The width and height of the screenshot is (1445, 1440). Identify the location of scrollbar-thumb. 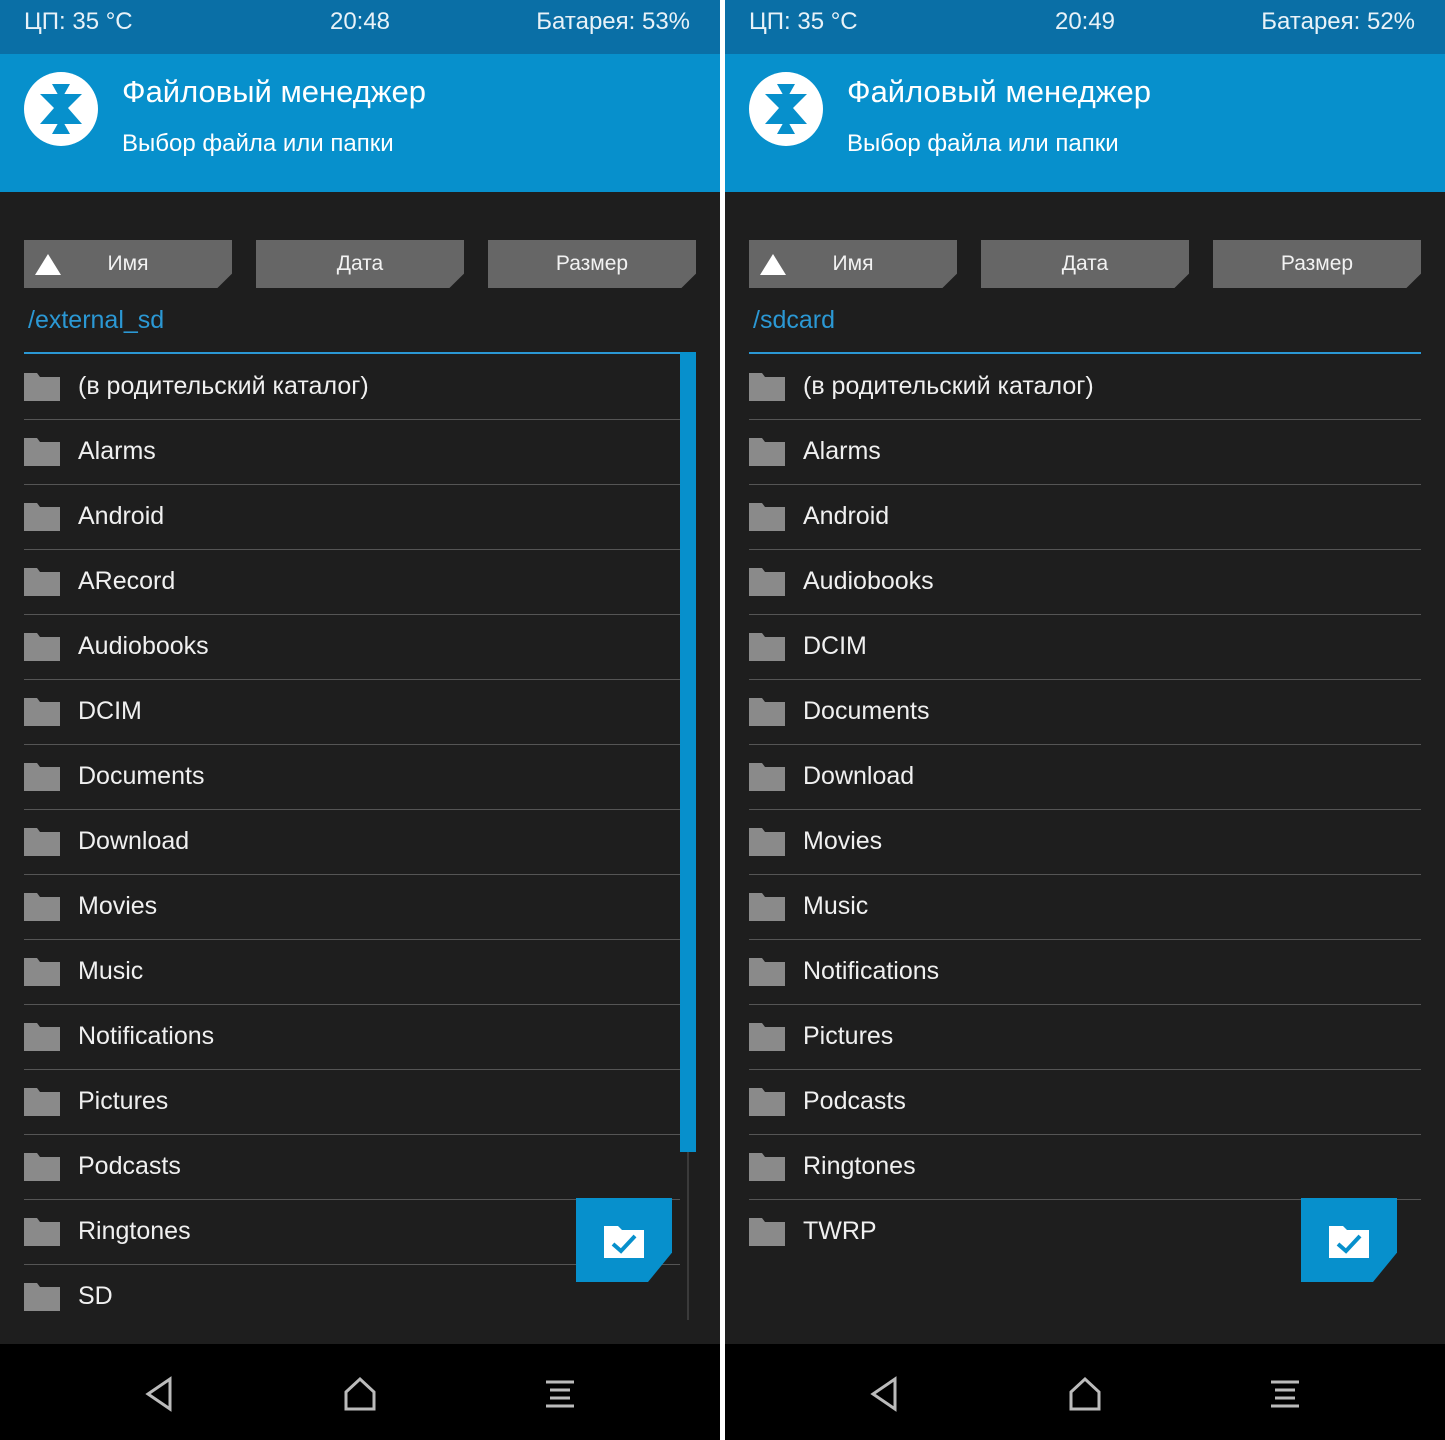
(688, 752).